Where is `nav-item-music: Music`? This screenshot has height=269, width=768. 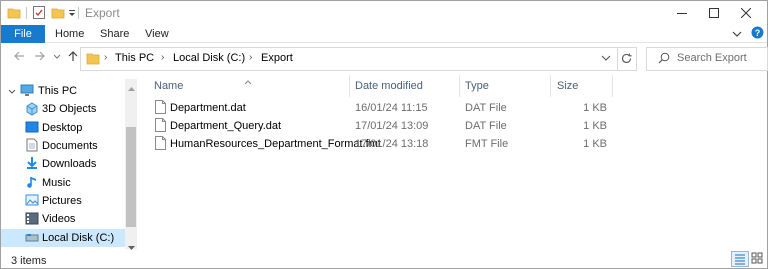
nav-item-music: Music is located at coordinates (63, 183).